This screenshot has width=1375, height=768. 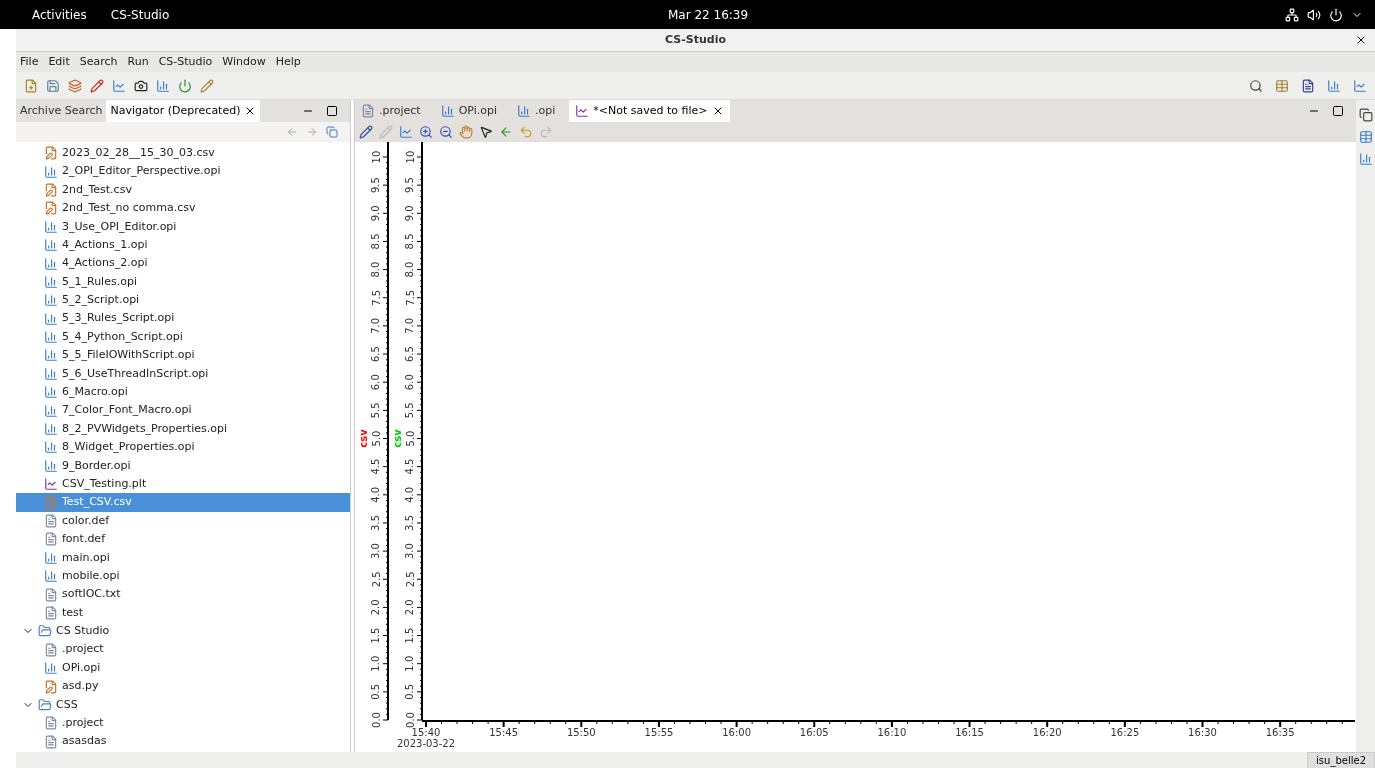 What do you see at coordinates (183, 741) in the screenshot?
I see `tree-item: asasdas` at bounding box center [183, 741].